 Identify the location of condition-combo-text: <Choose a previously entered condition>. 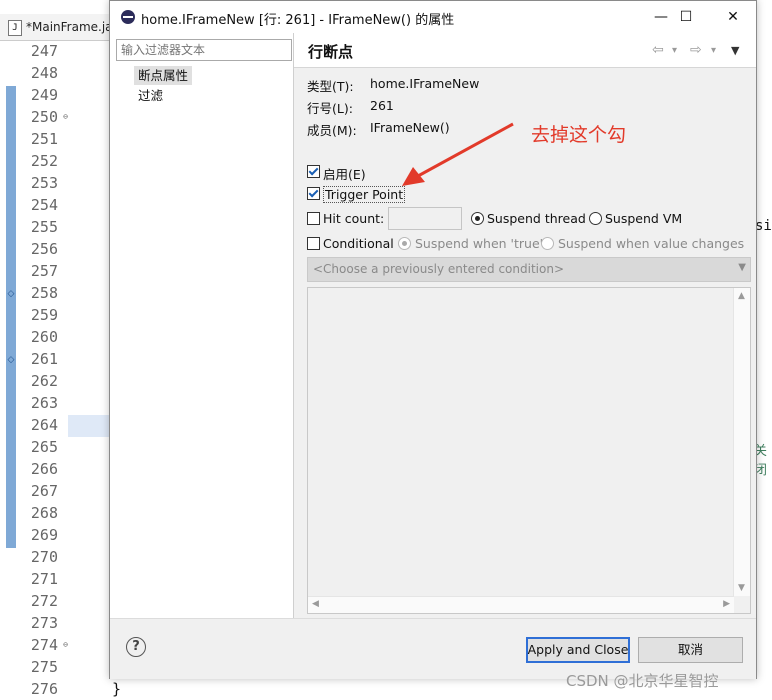
(438, 269).